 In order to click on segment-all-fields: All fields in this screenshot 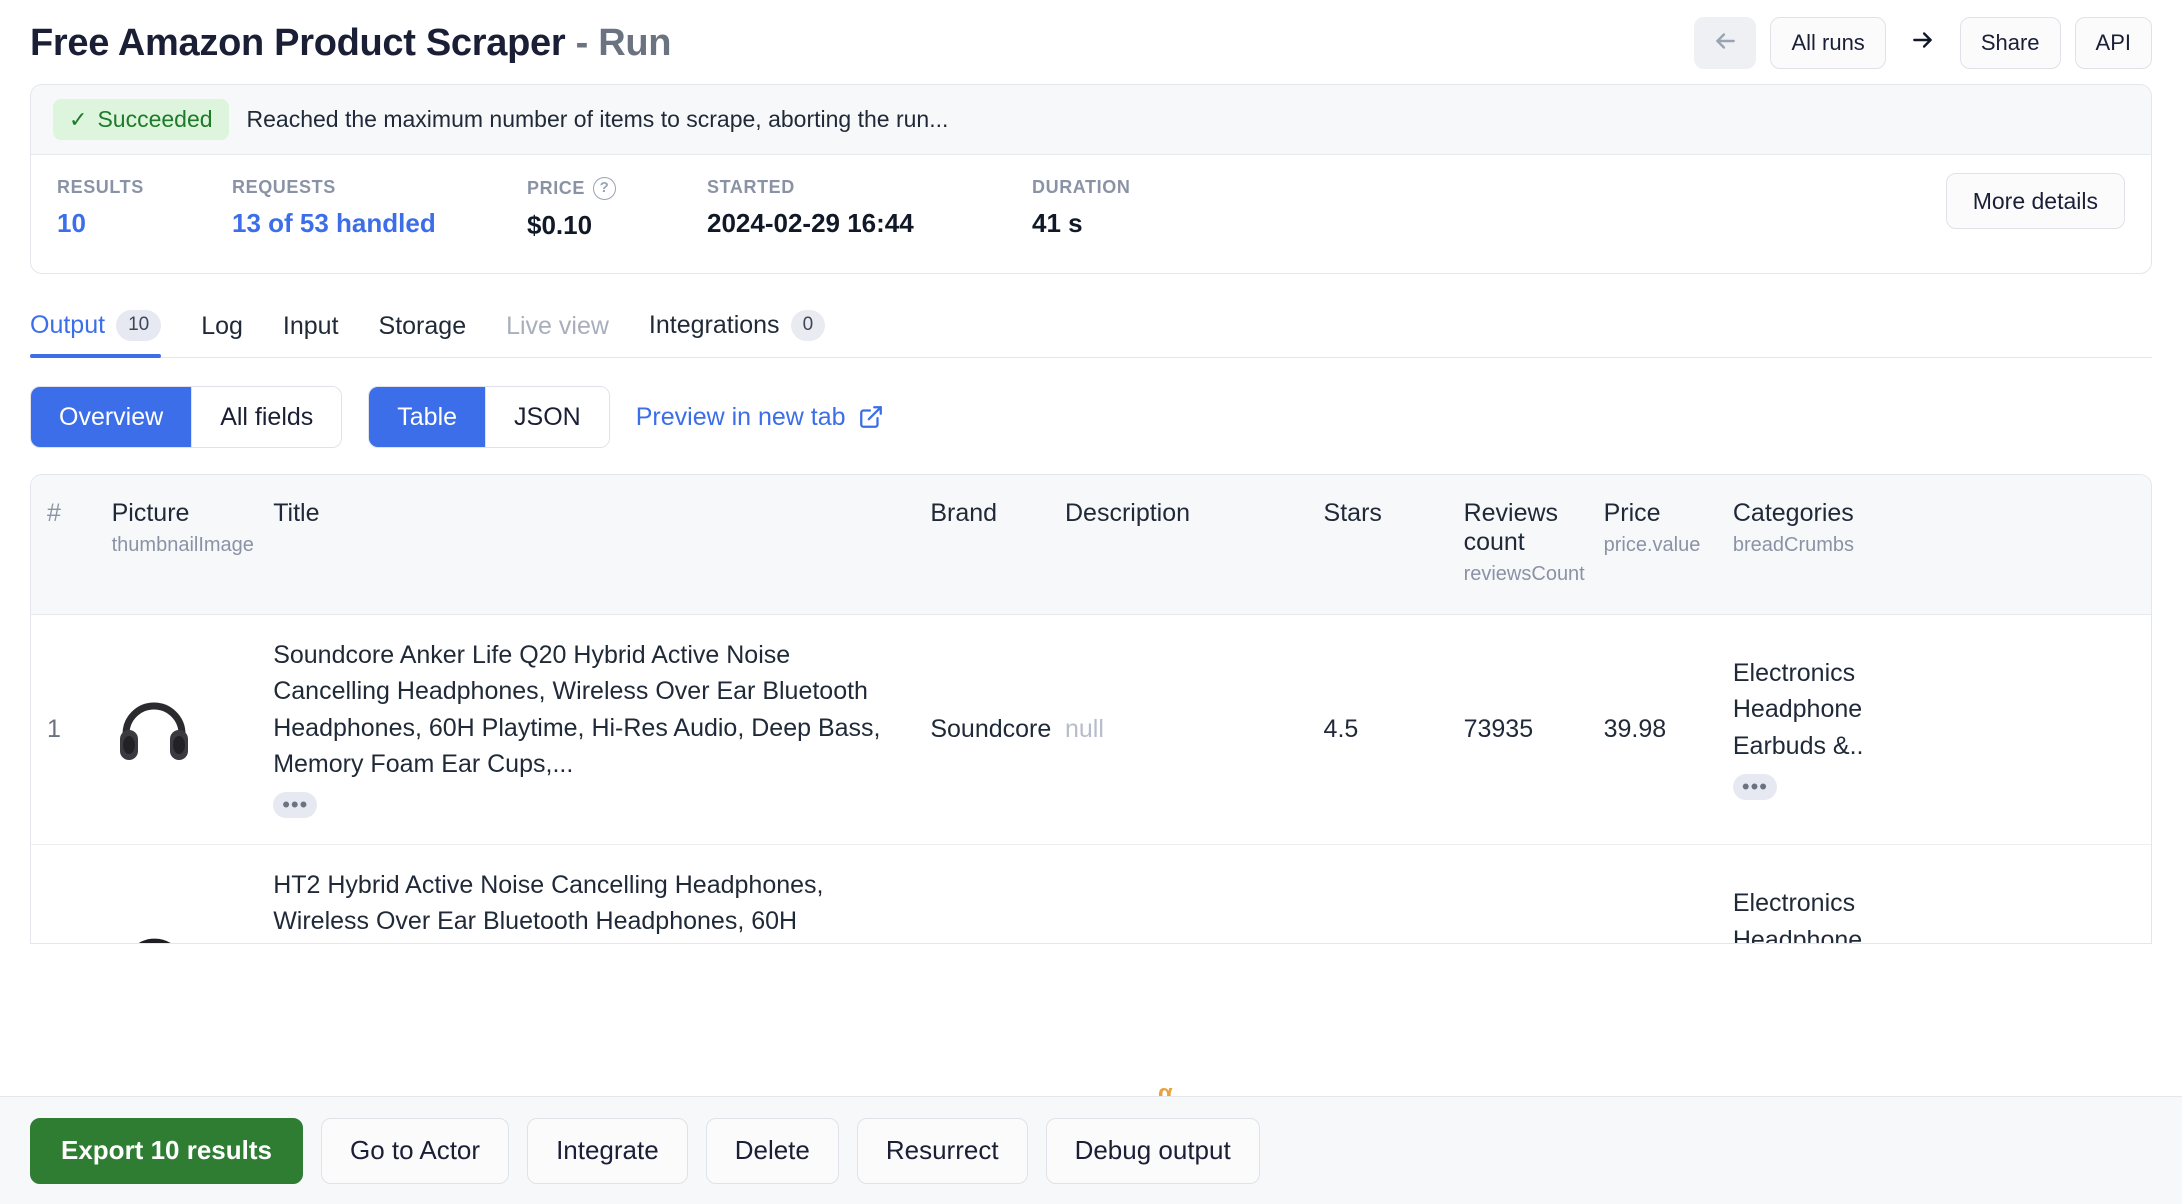, I will do `click(266, 417)`.